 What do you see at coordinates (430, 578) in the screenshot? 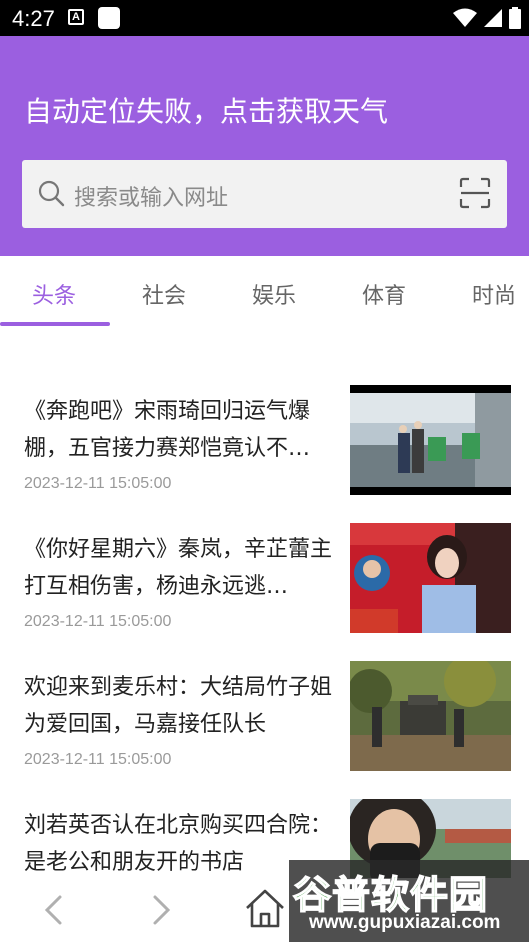
I see `tv-show-photo-icon` at bounding box center [430, 578].